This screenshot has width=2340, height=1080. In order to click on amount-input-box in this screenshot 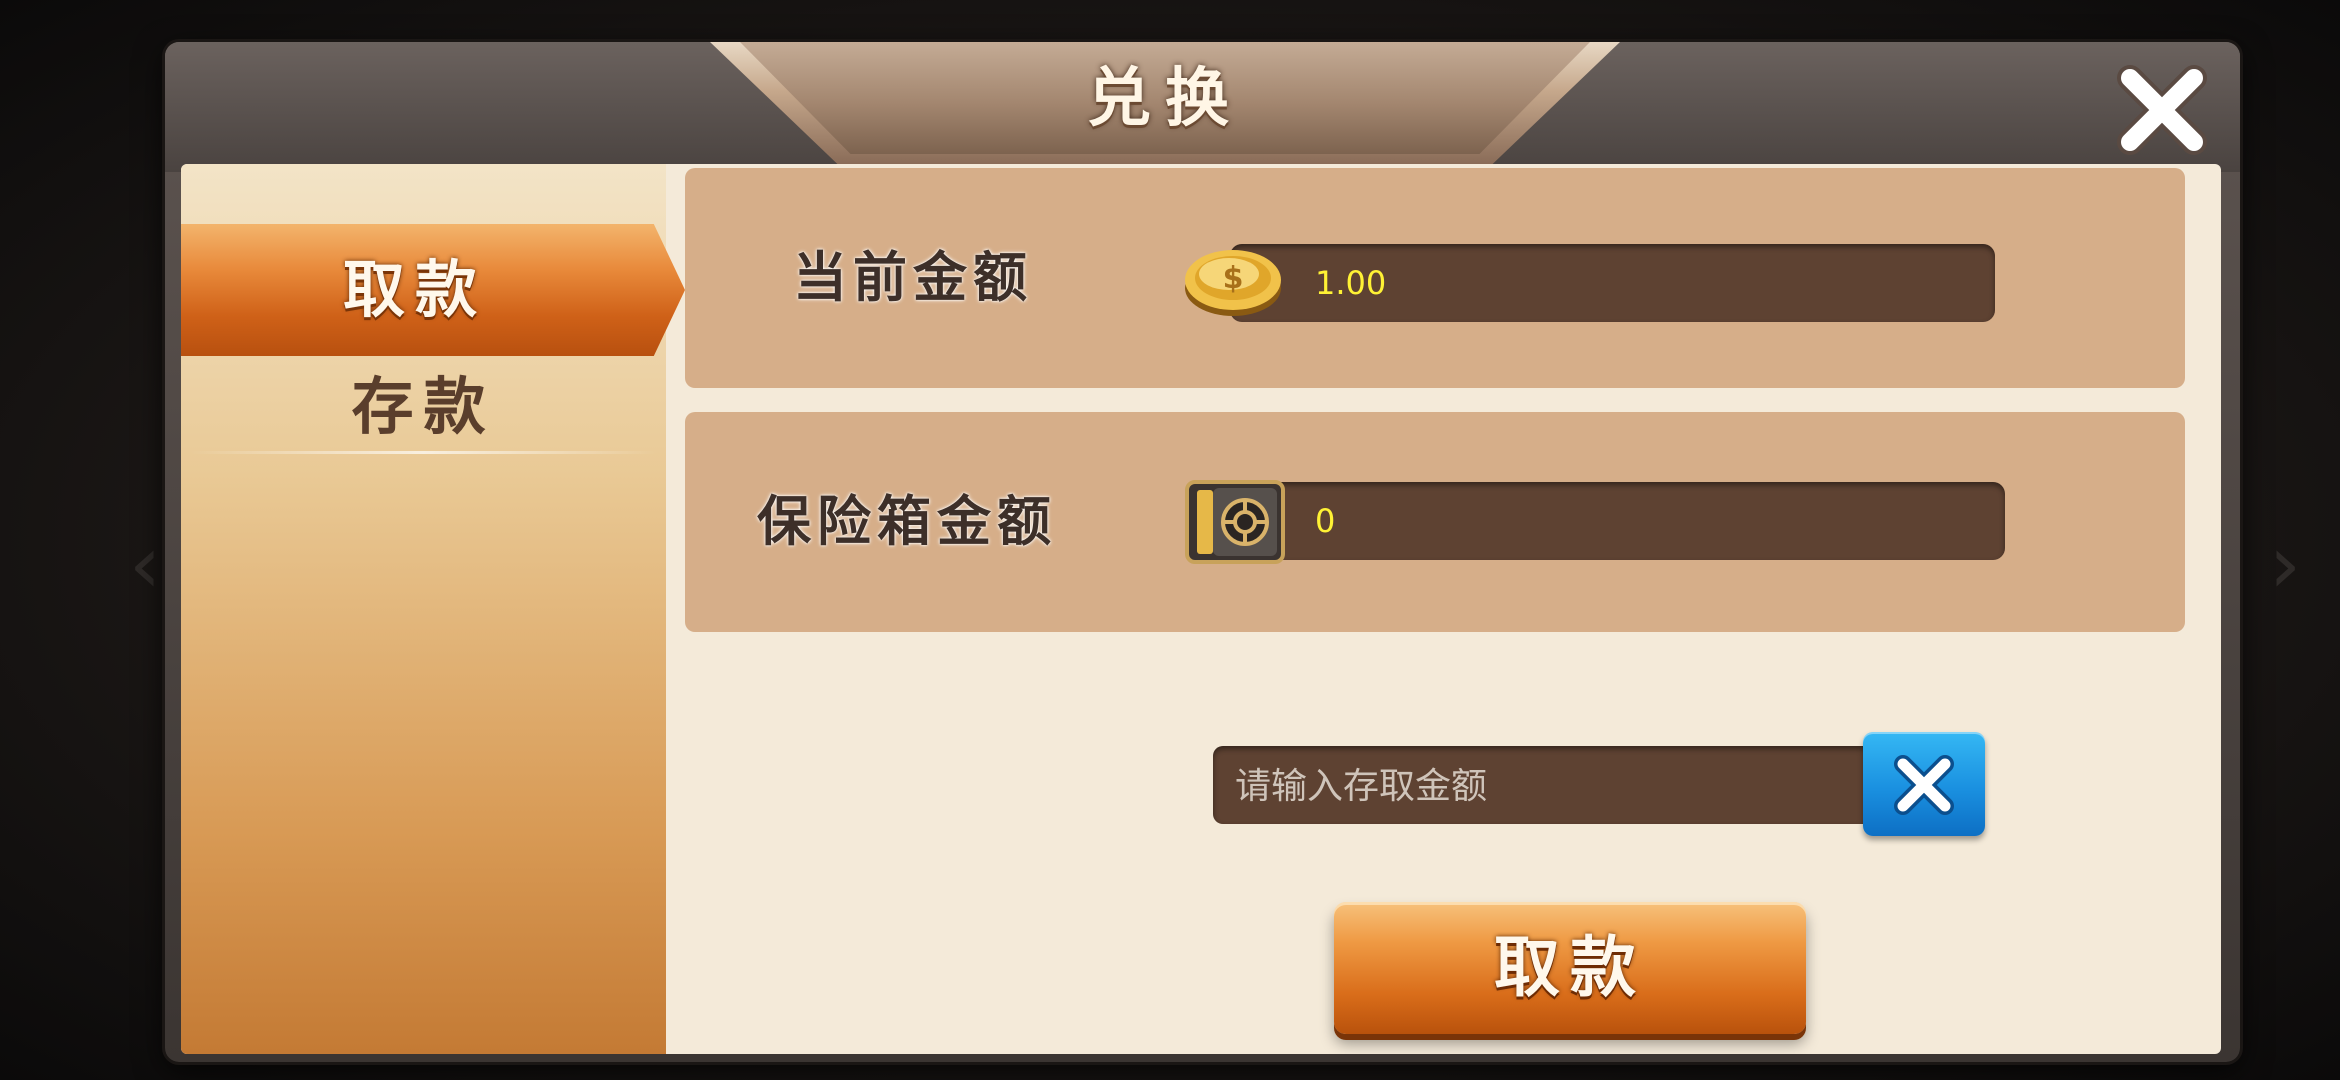, I will do `click(1553, 786)`.